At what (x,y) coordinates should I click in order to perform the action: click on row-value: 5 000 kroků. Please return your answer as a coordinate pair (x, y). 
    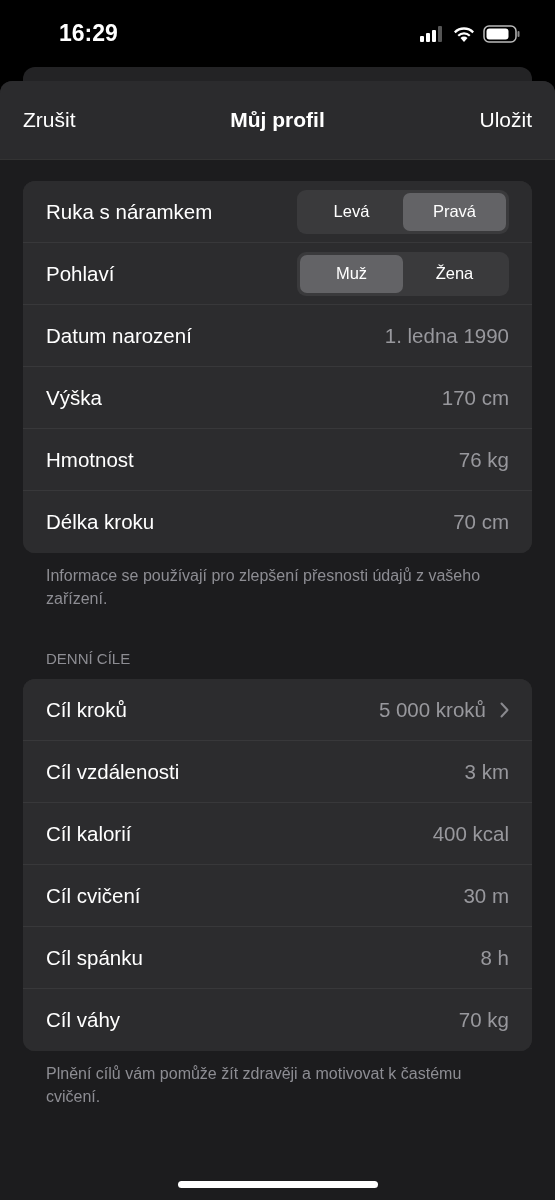
    Looking at the image, I should click on (432, 709).